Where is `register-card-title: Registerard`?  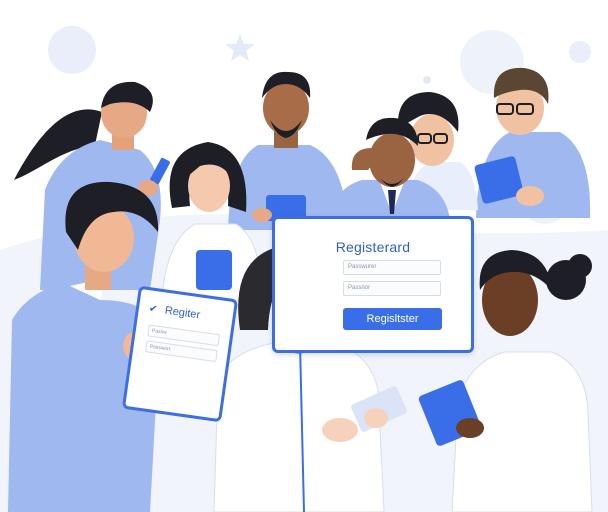 register-card-title: Registerard is located at coordinates (373, 247).